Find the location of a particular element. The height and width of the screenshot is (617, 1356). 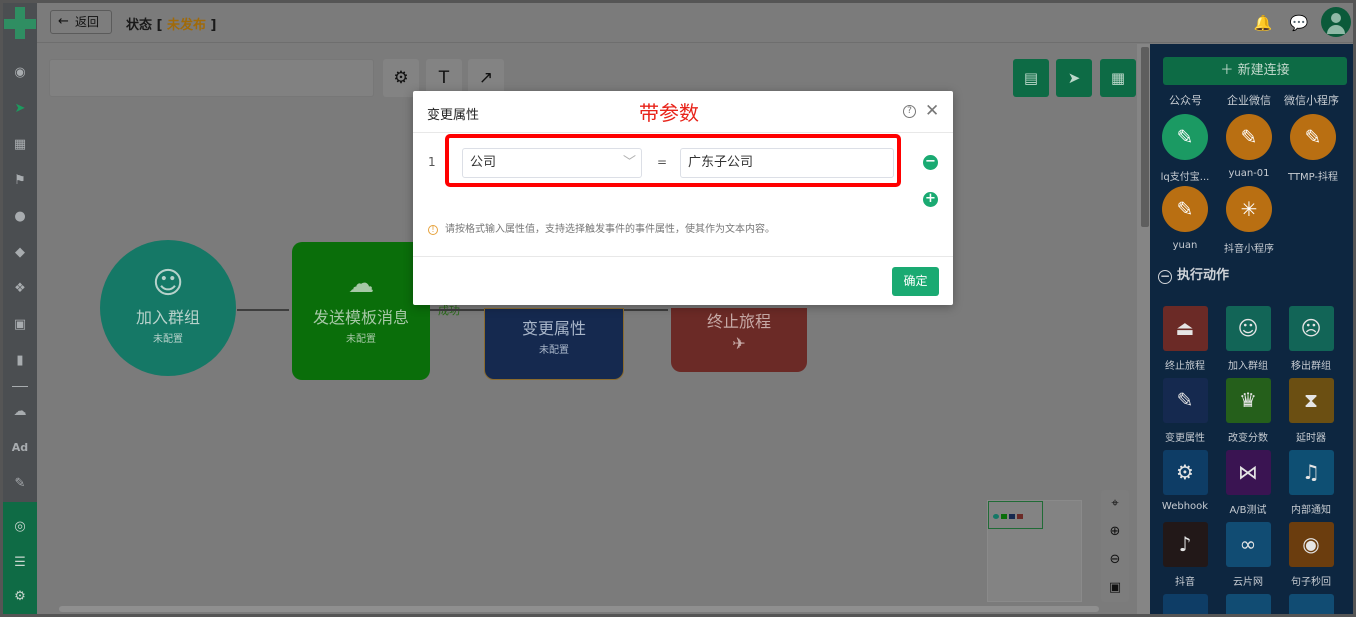

app-label: yuan is located at coordinates (1185, 245).